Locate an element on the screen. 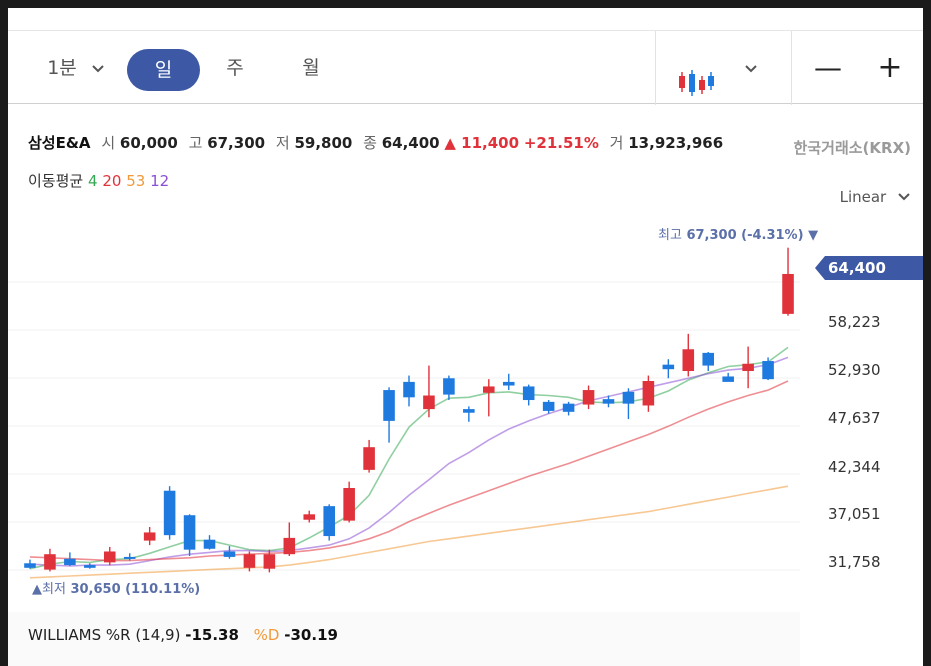 This screenshot has width=931, height=666. moving-average-legend: 이동평균 4 20 53 12 is located at coordinates (98, 180).